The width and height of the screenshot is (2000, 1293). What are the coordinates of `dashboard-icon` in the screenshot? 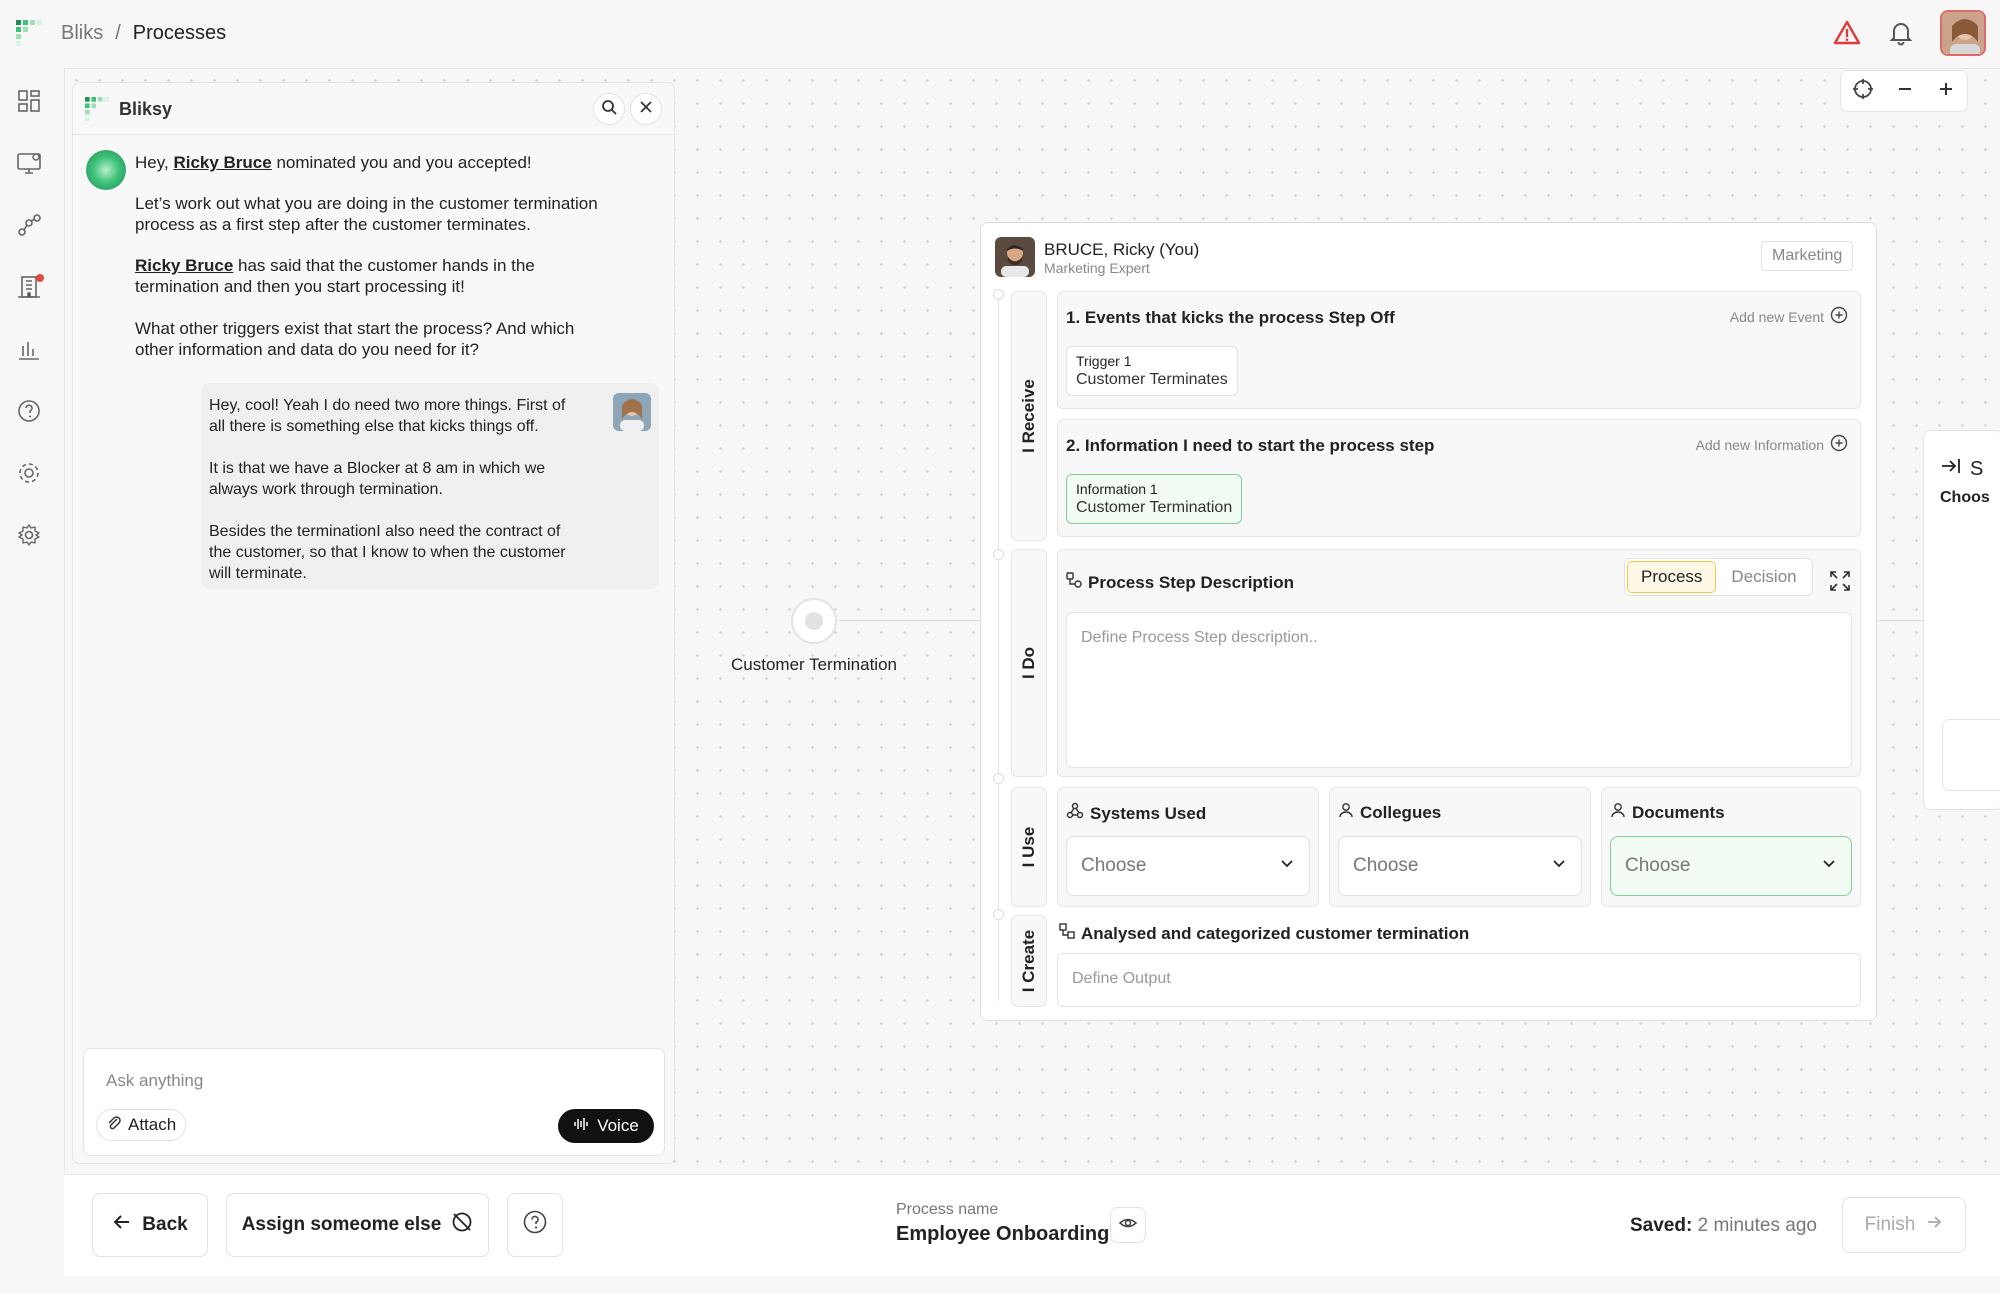 It's located at (29, 101).